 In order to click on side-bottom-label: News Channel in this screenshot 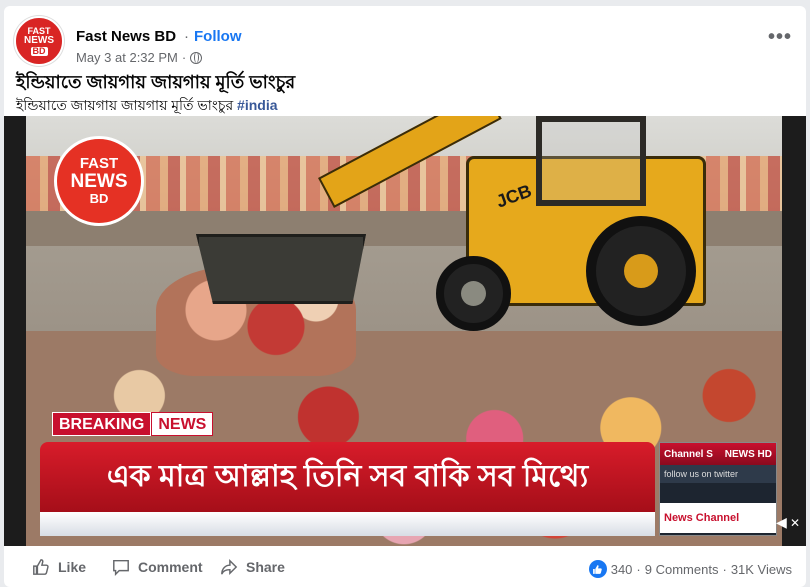, I will do `click(718, 518)`.